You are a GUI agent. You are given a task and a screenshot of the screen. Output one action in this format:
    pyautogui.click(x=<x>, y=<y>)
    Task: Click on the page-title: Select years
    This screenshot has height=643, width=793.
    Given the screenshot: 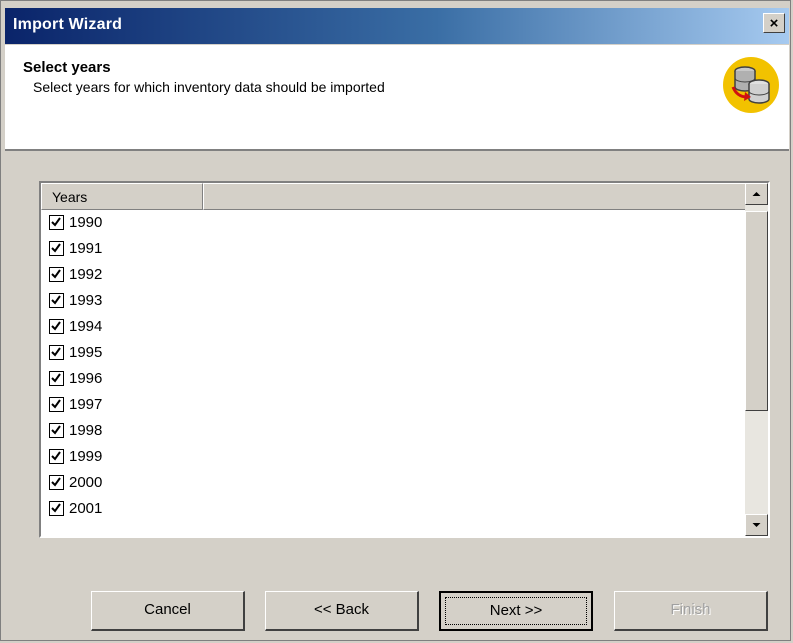 What is the action you would take?
    pyautogui.click(x=67, y=67)
    